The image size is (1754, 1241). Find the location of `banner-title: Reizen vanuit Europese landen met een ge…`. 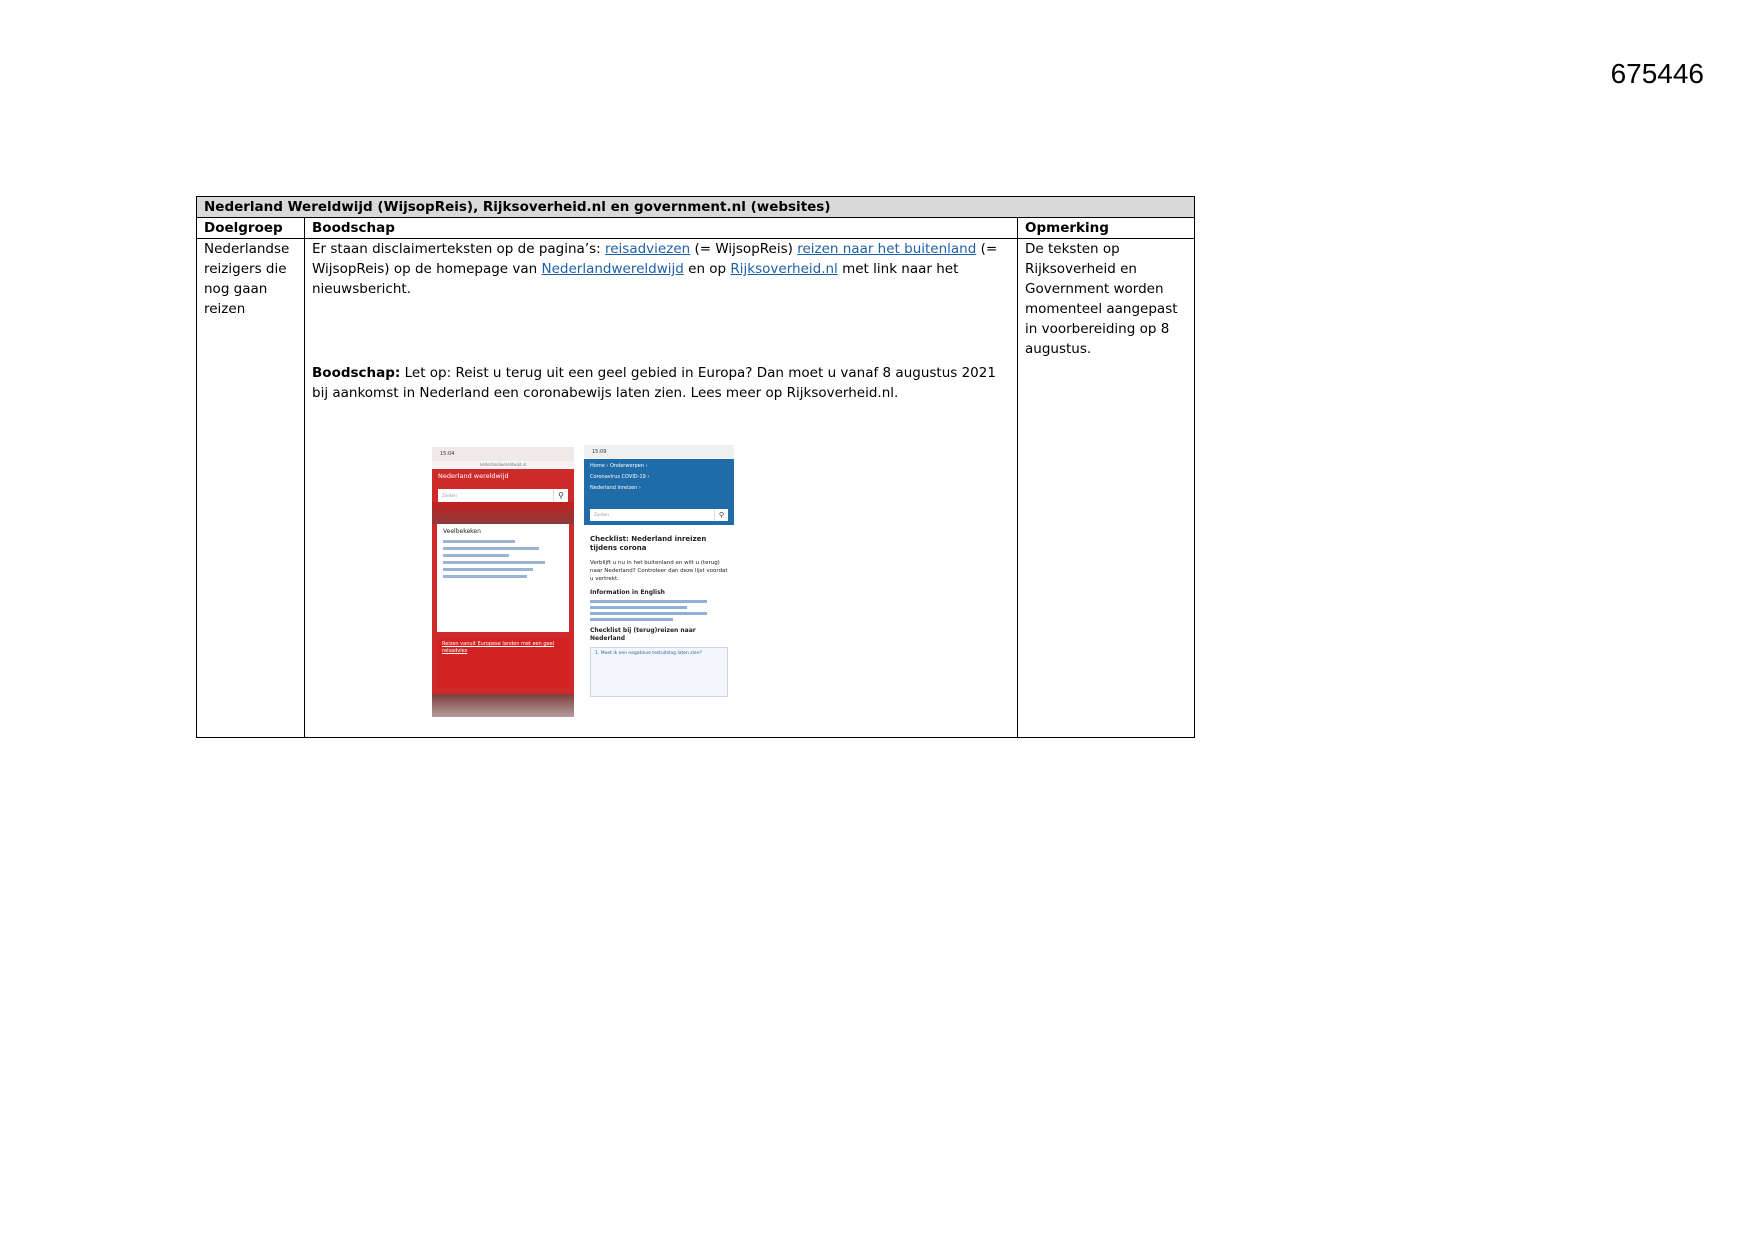

banner-title: Reizen vanuit Europese landen met een ge… is located at coordinates (498, 647).